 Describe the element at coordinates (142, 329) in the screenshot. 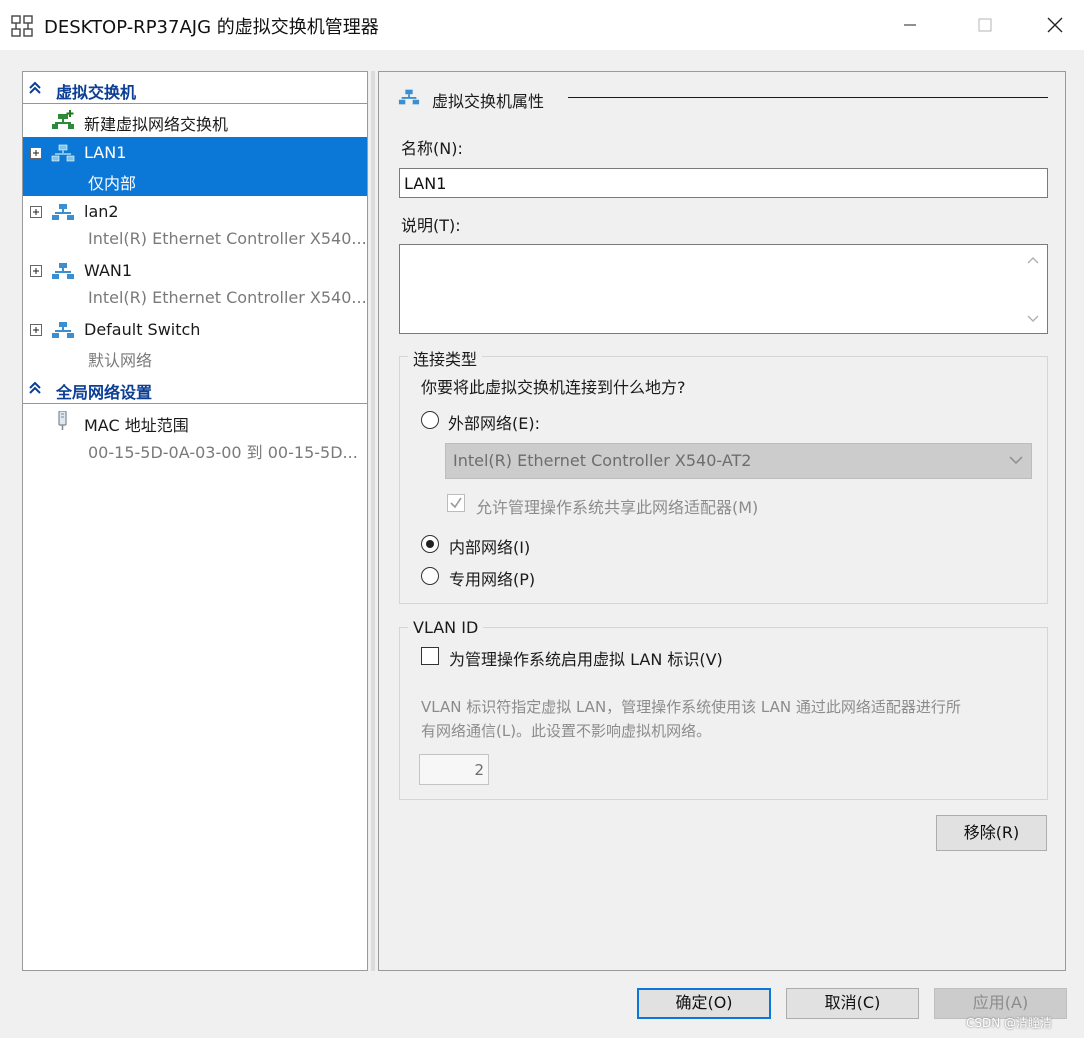

I see `switch-name: Default Switch` at that location.